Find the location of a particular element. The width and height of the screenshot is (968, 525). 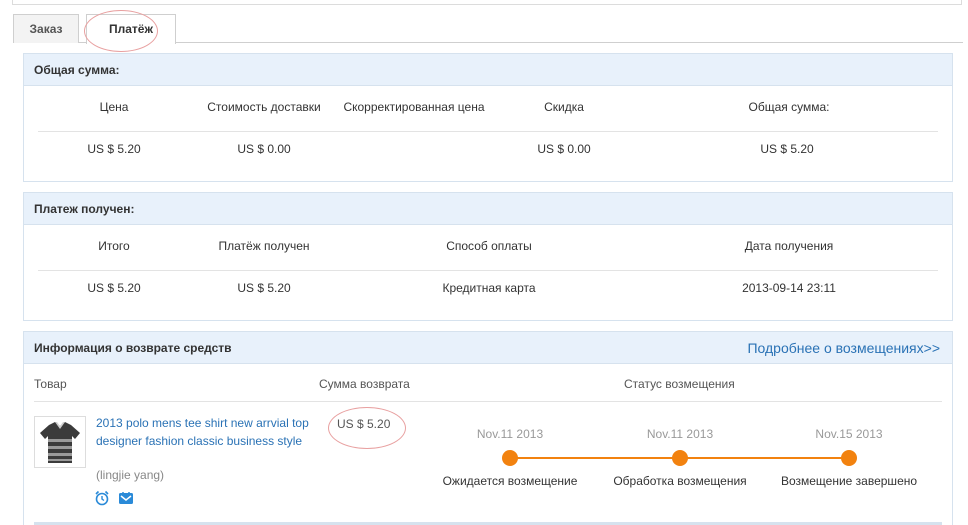

header-subtotal: Итого is located at coordinates (114, 246).